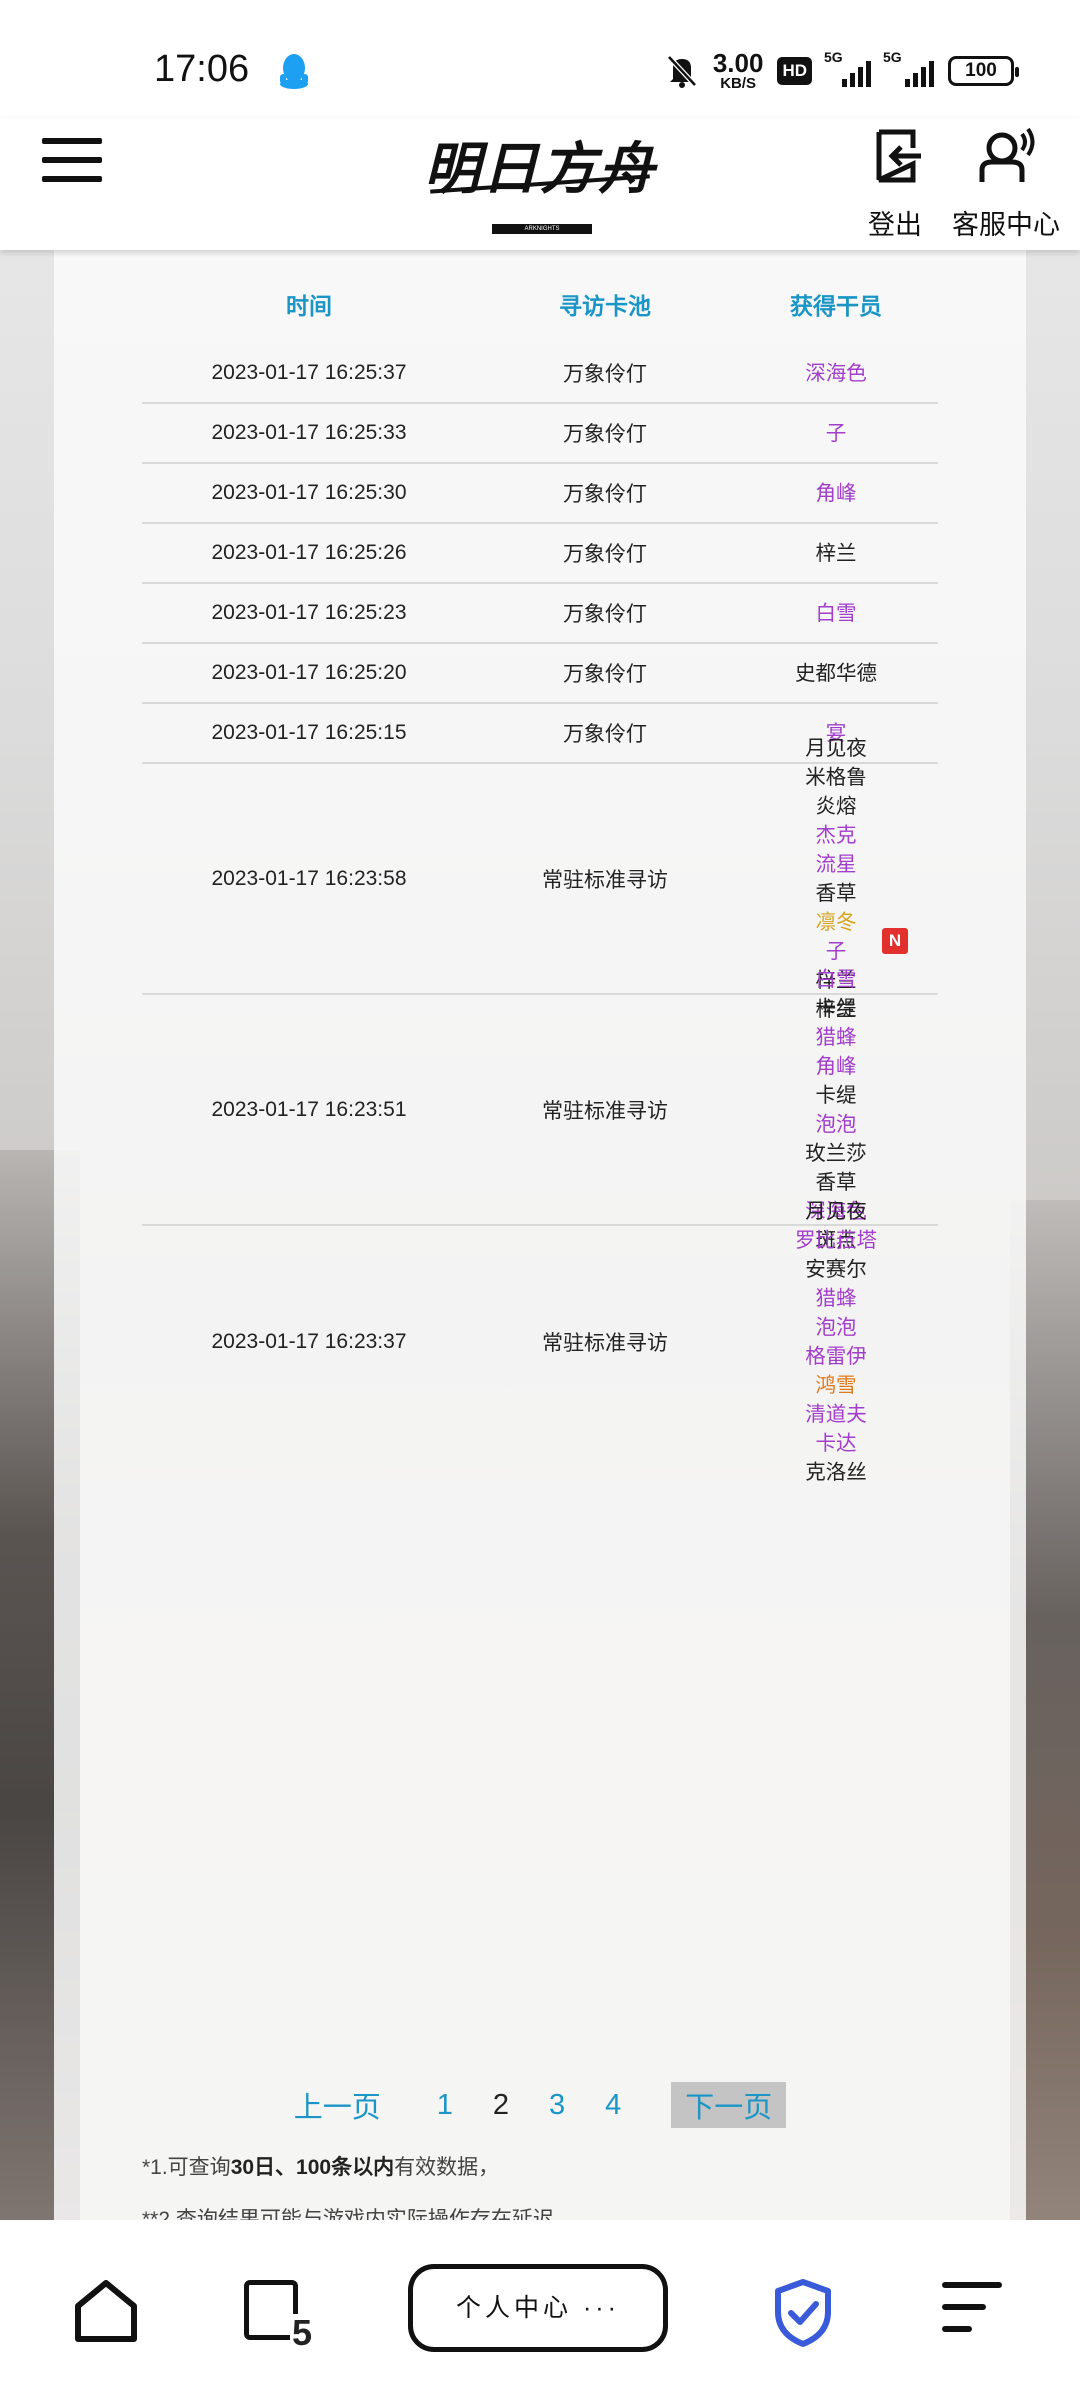 This screenshot has height=2400, width=1080. Describe the element at coordinates (1006, 184) in the screenshot. I see `customer-service-button: 客服中心` at that location.